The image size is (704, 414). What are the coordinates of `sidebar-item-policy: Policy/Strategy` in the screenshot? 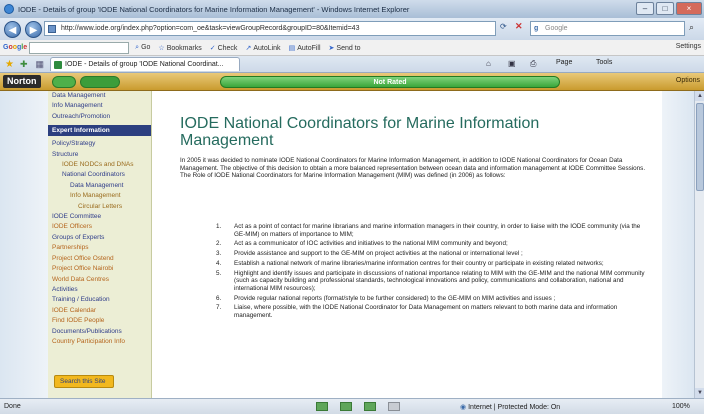 It's located at (99, 144).